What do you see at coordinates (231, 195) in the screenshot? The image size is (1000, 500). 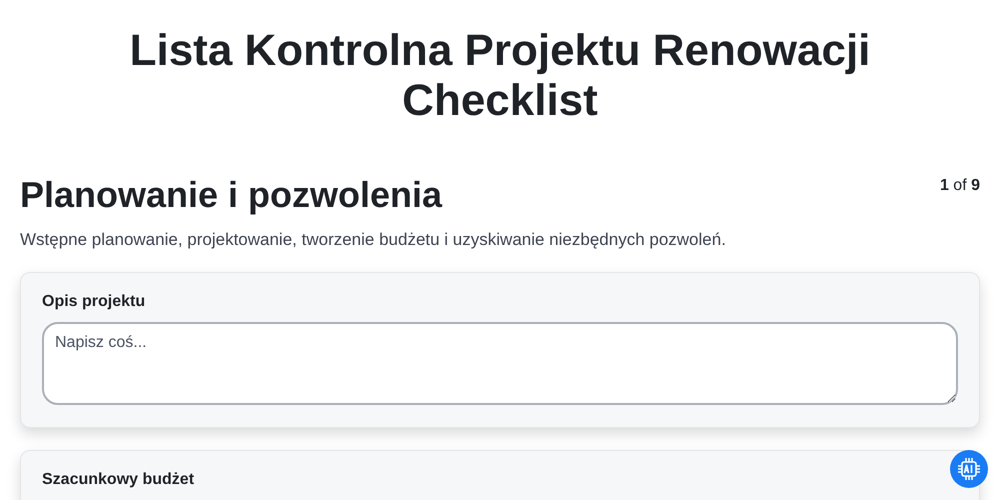 I see `section-heading: Planowanie i pozwolenia` at bounding box center [231, 195].